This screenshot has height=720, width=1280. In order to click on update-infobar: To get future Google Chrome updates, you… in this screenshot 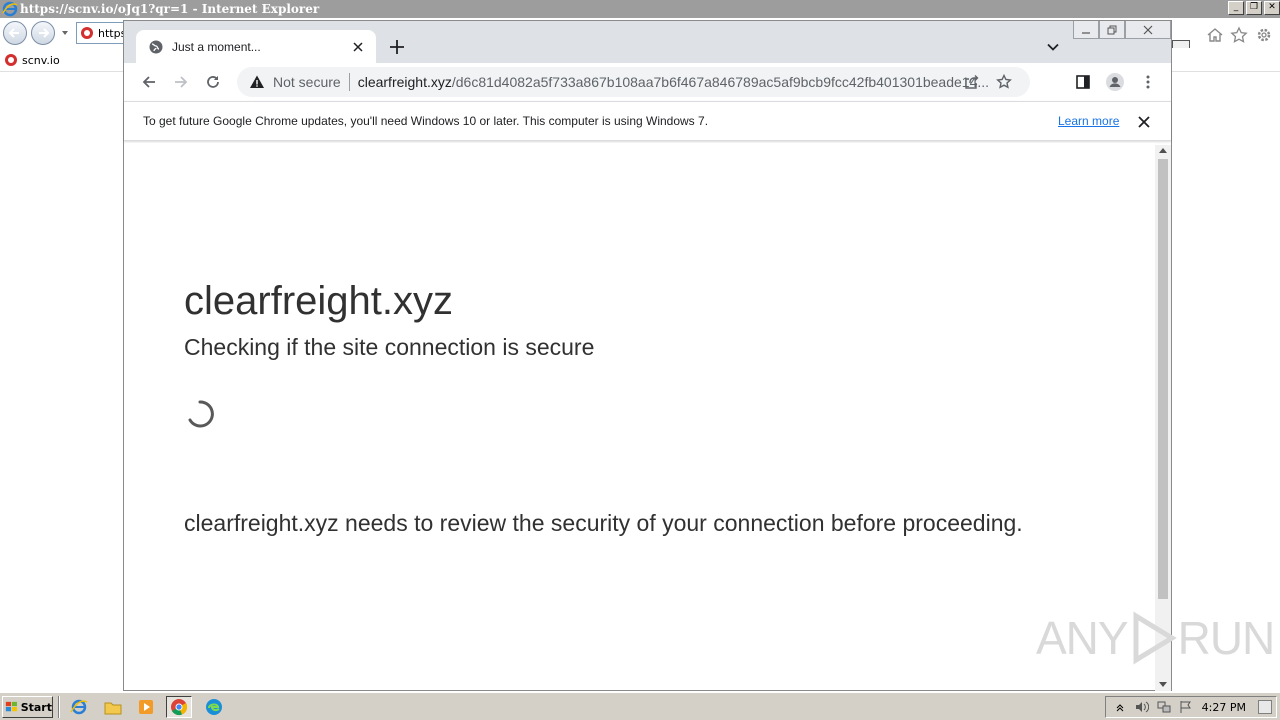, I will do `click(647, 121)`.